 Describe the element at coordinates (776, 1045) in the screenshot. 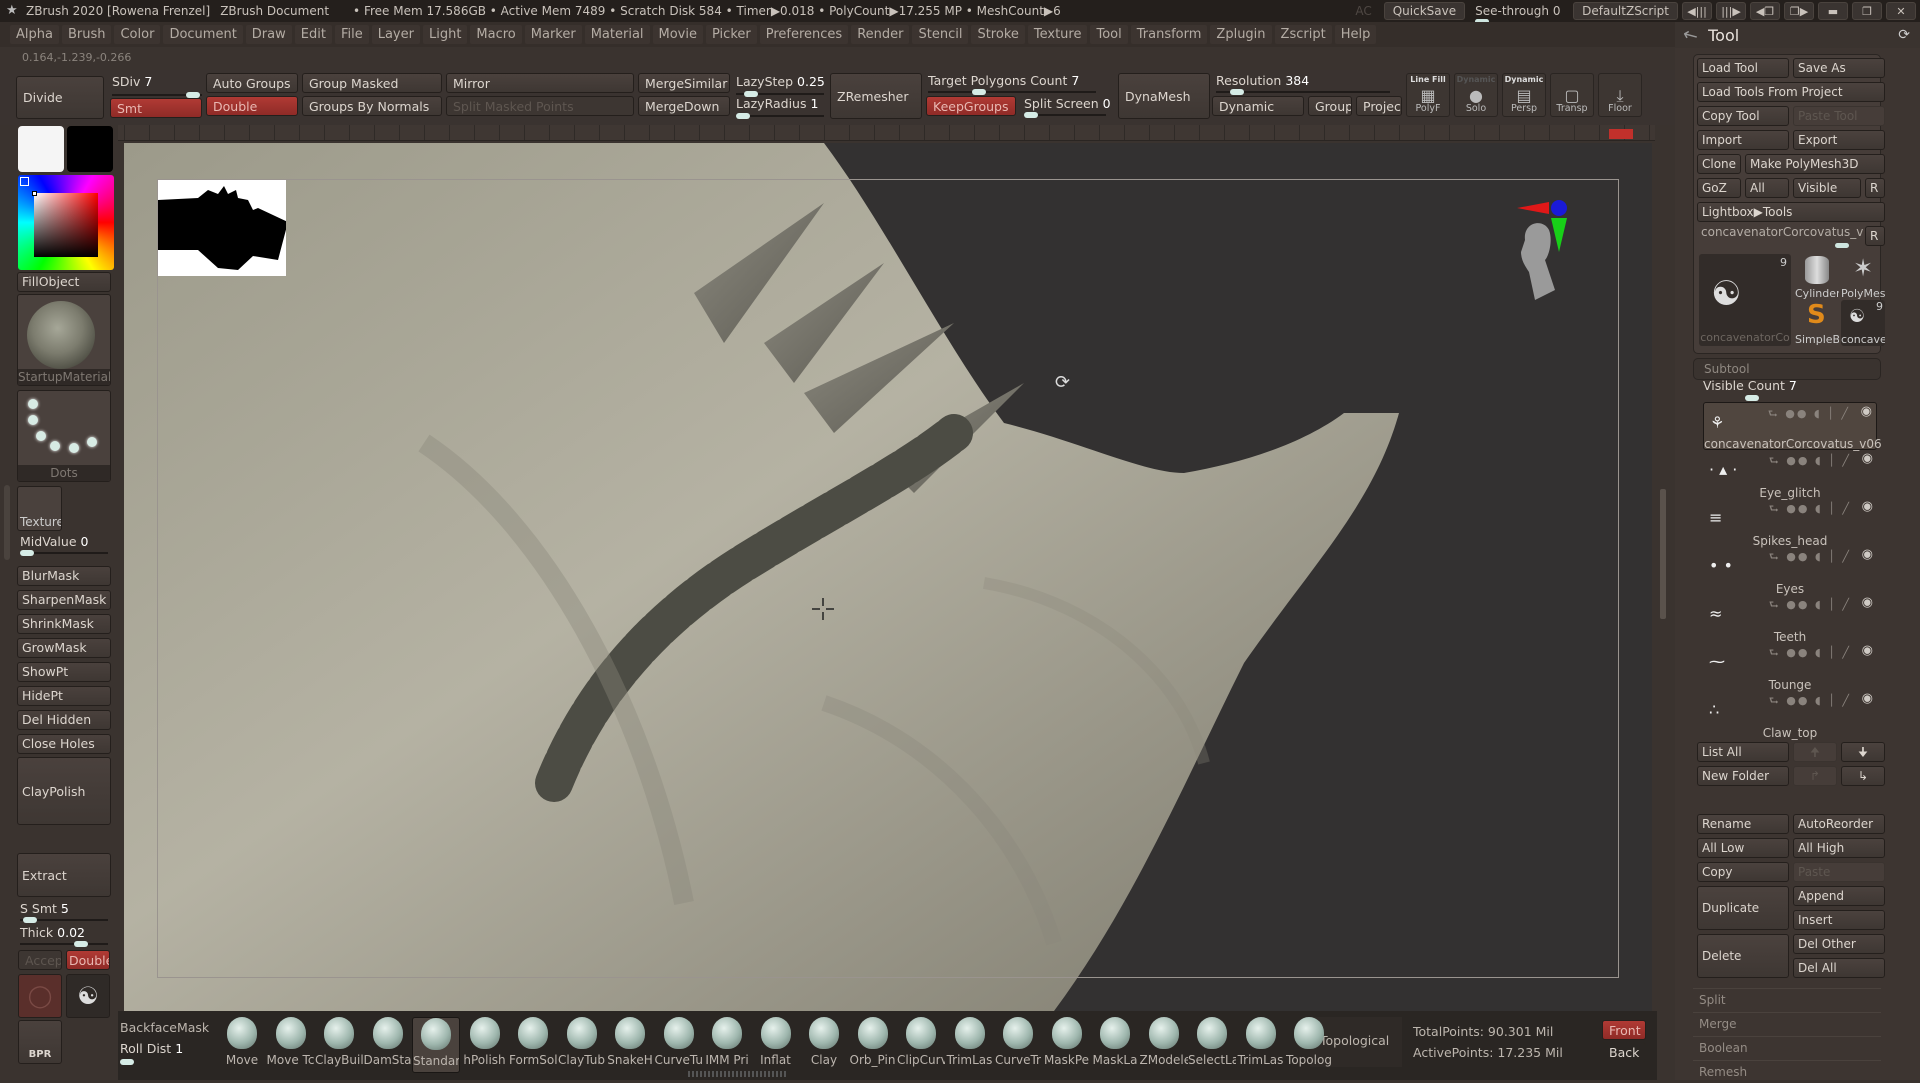

I see `brush-inflat: Inflat` at that location.